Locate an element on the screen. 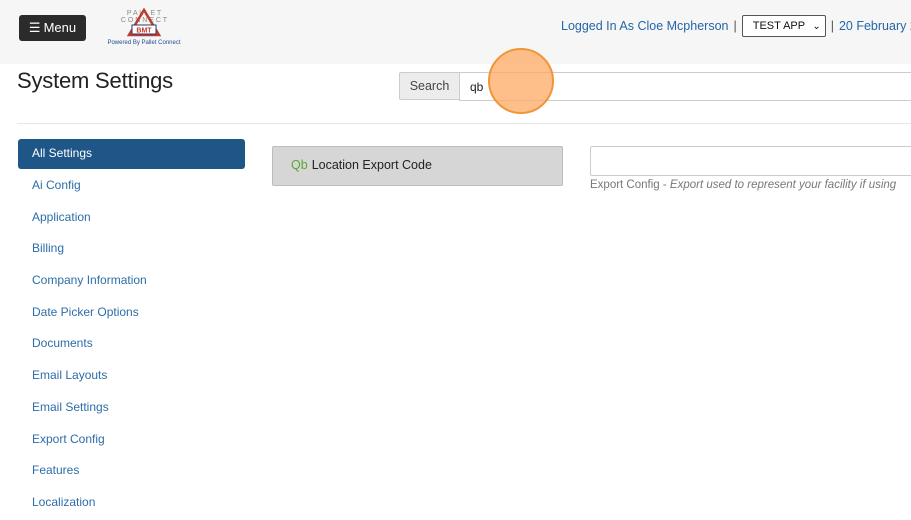 This screenshot has width=911, height=520. page-title: System Settings is located at coordinates (95, 80).